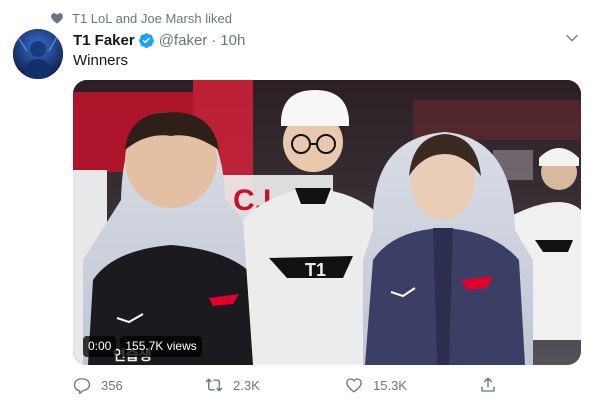  Describe the element at coordinates (161, 346) in the screenshot. I see `video-view-count: 155.7K views` at that location.